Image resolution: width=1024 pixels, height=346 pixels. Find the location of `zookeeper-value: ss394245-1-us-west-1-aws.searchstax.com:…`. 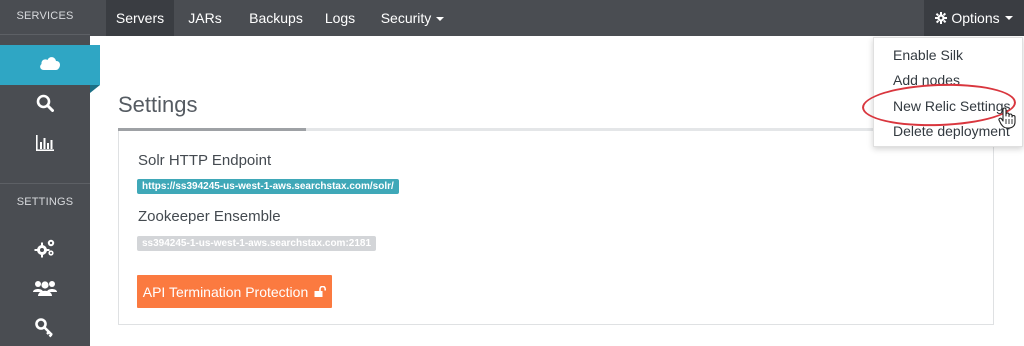

zookeeper-value: ss394245-1-us-west-1-aws.searchstax.com:… is located at coordinates (257, 243).